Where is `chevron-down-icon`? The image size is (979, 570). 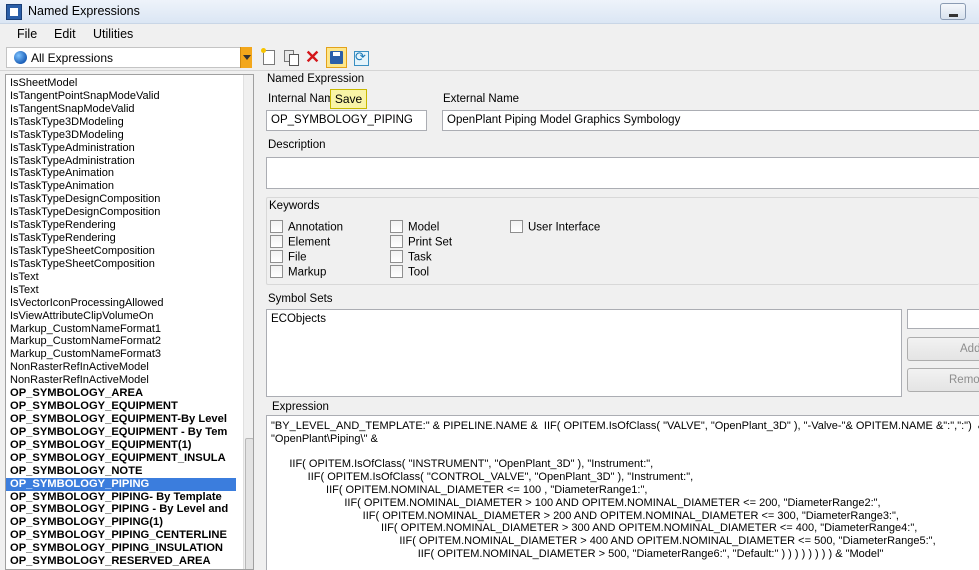 chevron-down-icon is located at coordinates (246, 57).